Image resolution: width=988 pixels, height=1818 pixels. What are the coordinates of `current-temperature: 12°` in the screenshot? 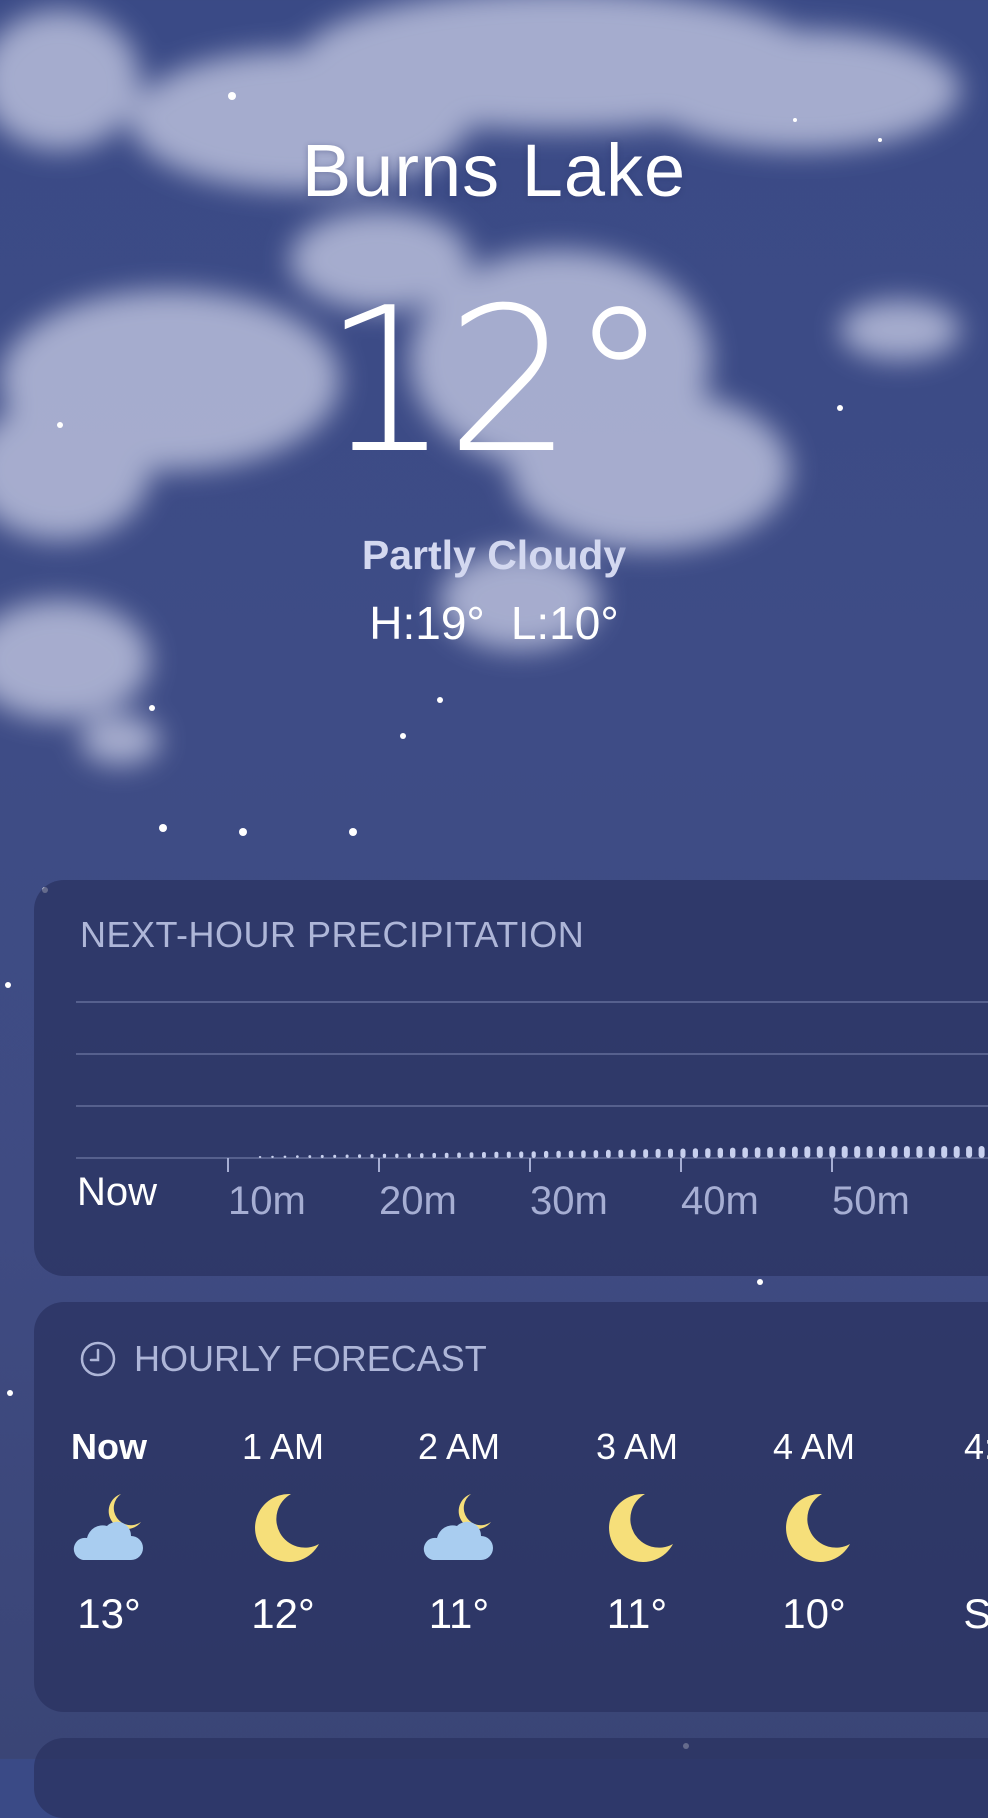 It's located at (496, 381).